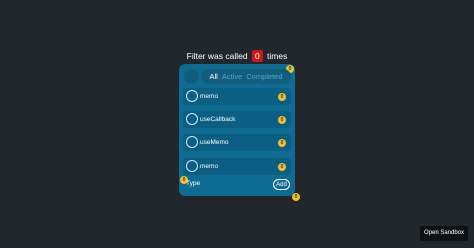 The image size is (474, 248). I want to click on heading-suffix: times, so click(277, 56).